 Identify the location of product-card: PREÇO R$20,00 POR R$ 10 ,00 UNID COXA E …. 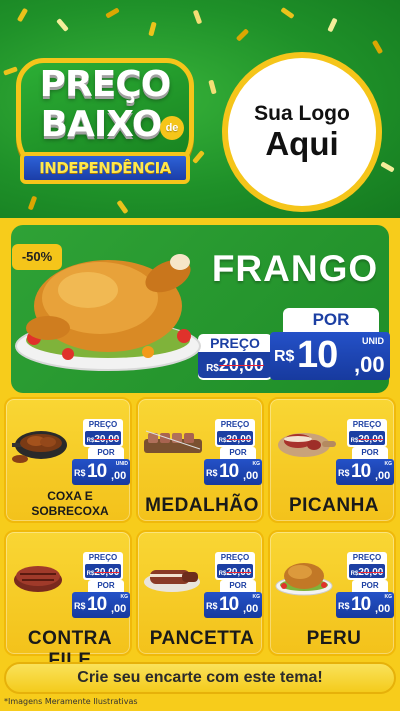
(68, 460).